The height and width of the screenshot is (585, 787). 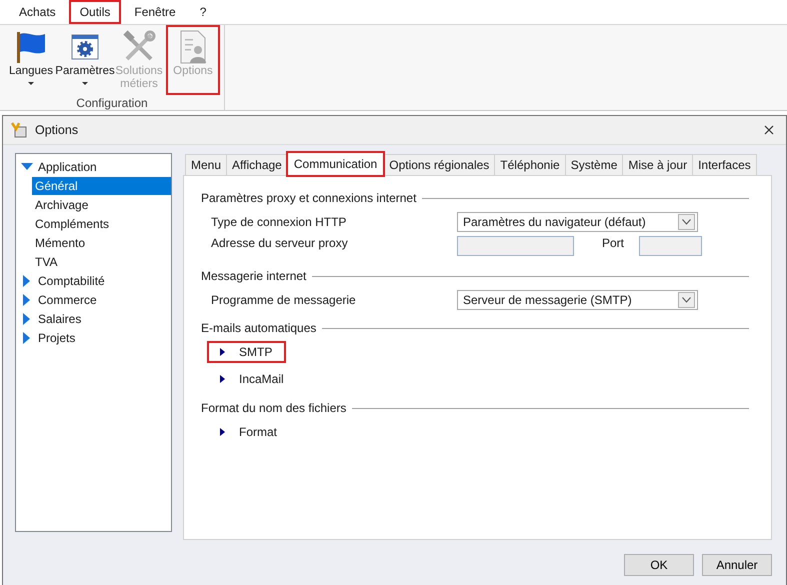 I want to click on tab: Communication, so click(x=335, y=164).